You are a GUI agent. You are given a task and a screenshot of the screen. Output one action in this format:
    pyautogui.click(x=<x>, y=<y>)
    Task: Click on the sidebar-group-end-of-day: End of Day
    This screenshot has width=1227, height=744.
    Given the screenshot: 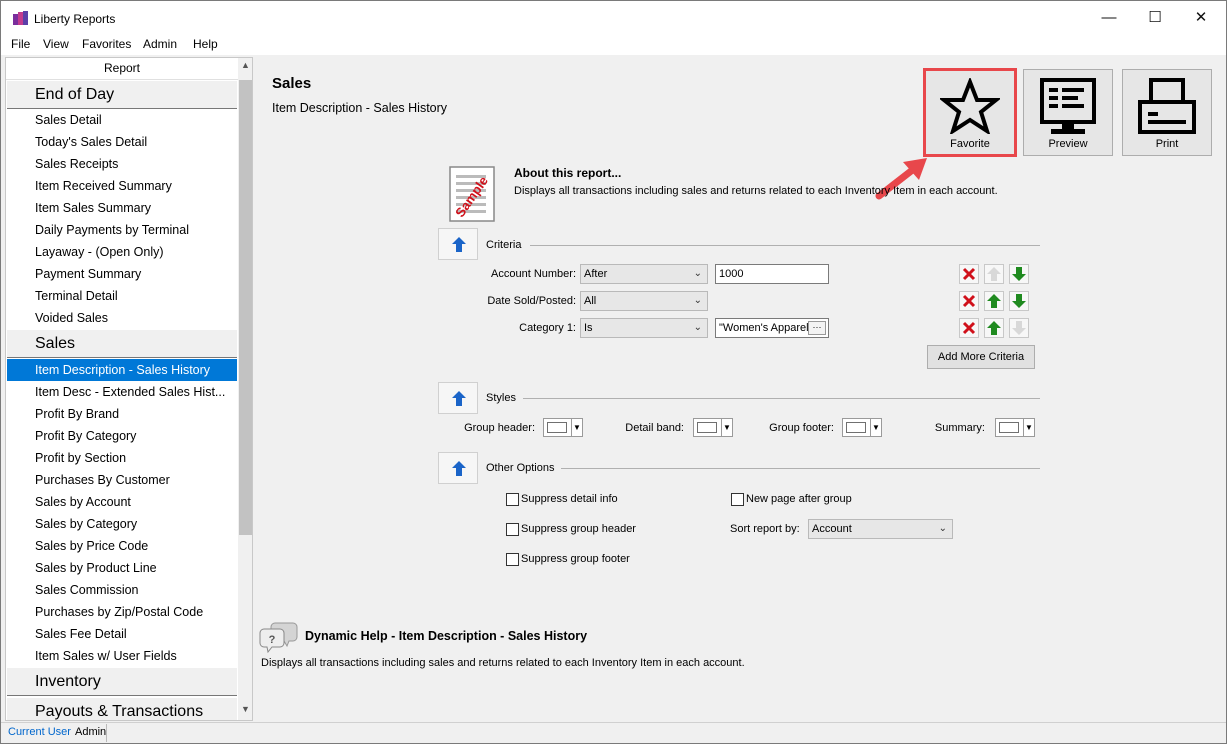 What is the action you would take?
    pyautogui.click(x=122, y=95)
    